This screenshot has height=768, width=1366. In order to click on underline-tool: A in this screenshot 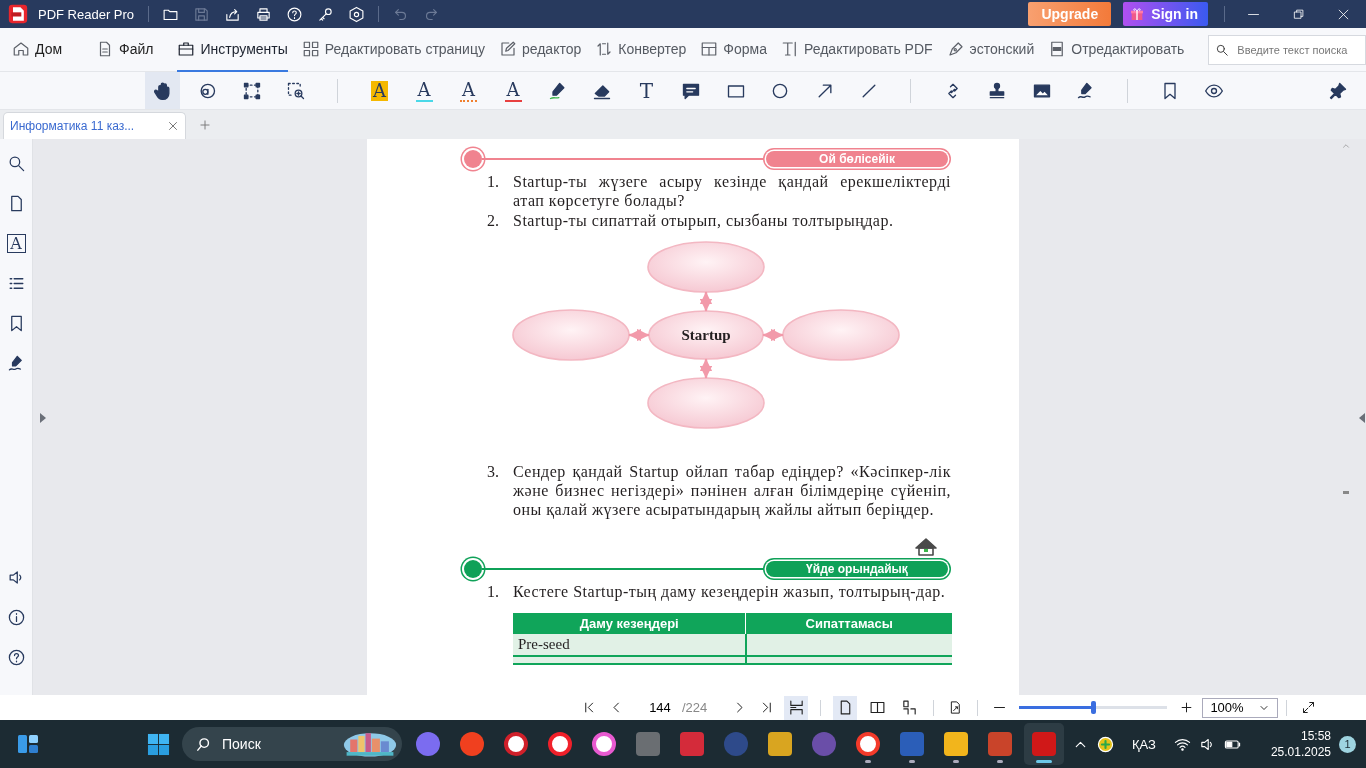, I will do `click(424, 90)`.